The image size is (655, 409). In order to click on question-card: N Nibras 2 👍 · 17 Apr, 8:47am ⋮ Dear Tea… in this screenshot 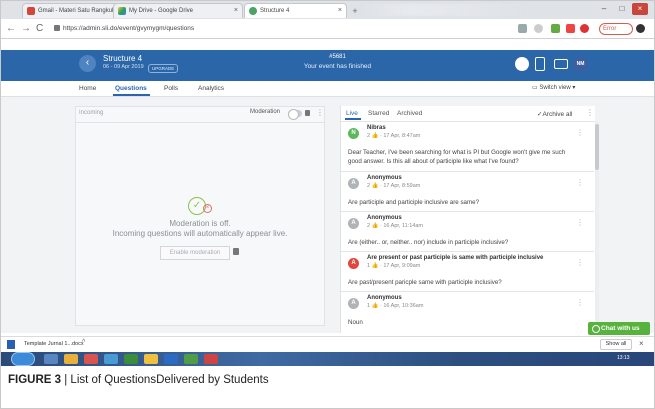, I will do `click(467, 147)`.